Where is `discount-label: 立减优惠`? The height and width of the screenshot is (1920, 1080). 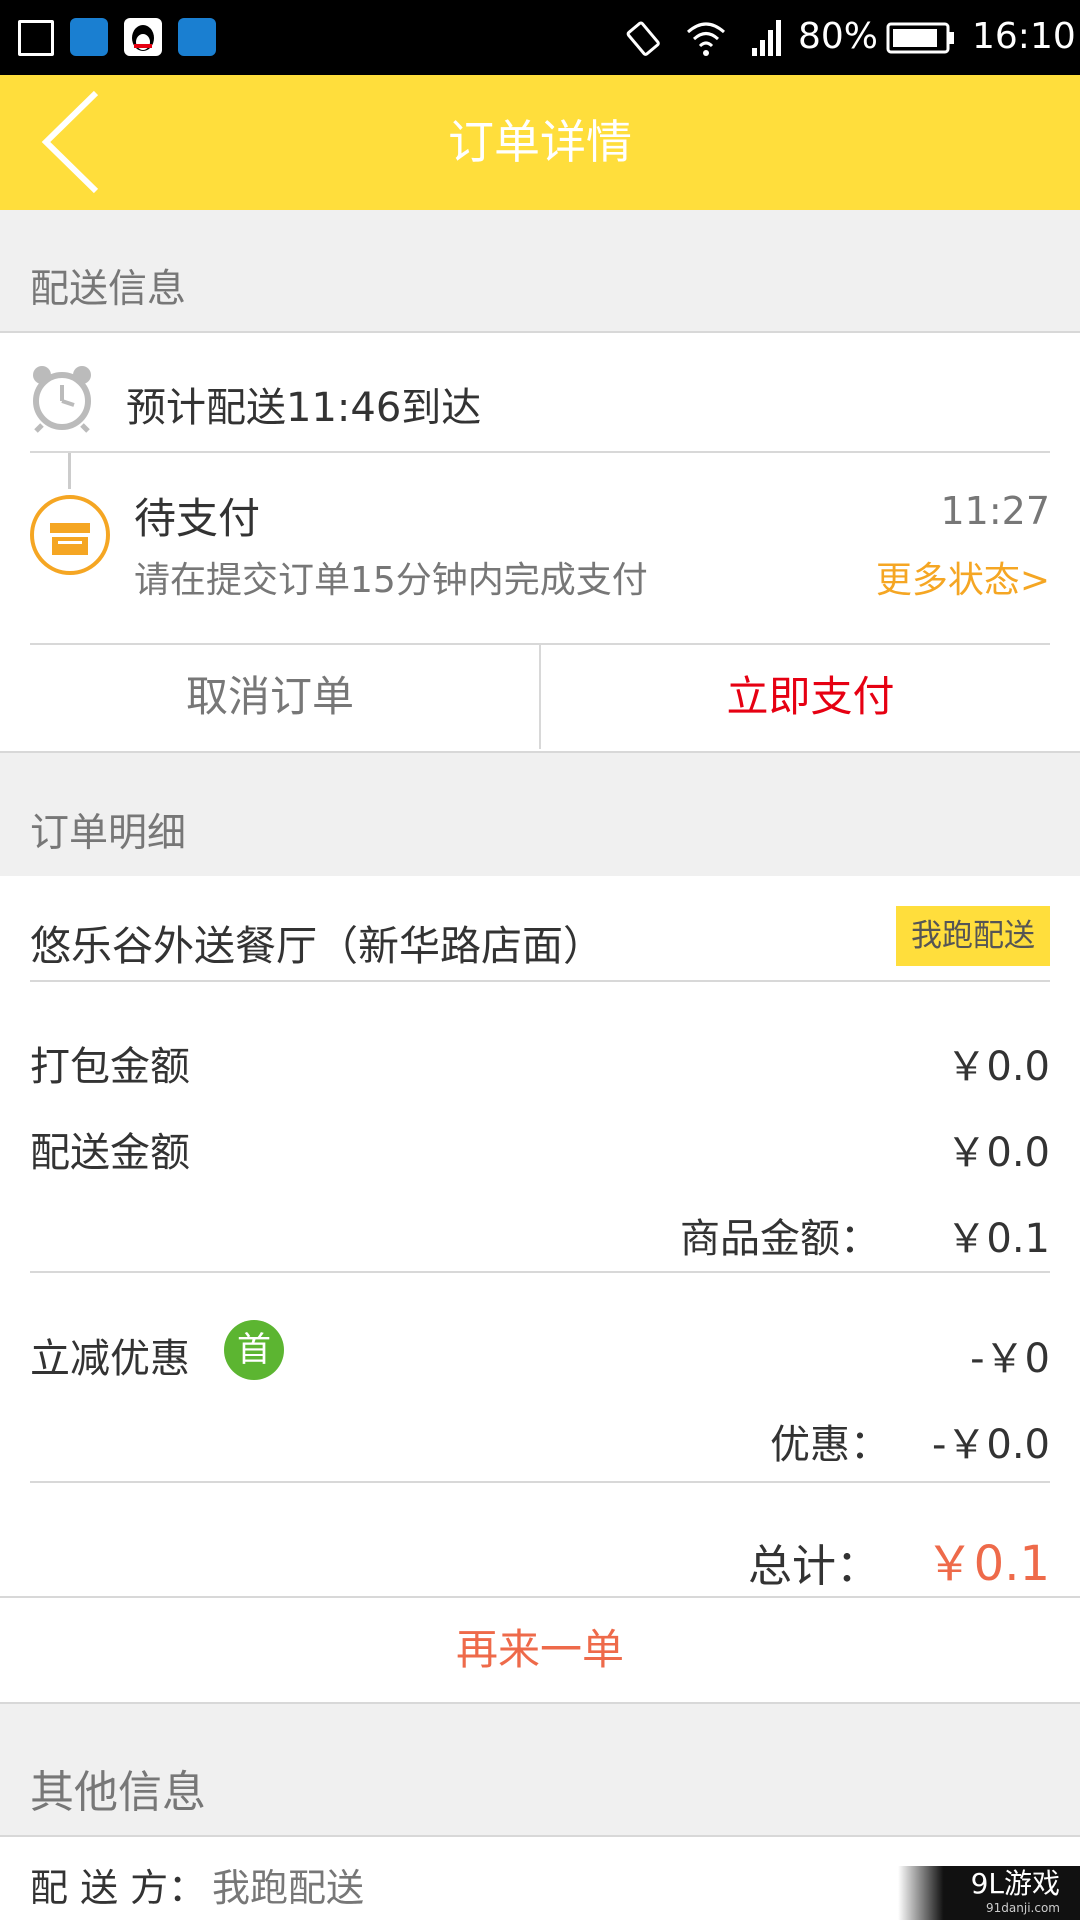
discount-label: 立减优惠 is located at coordinates (110, 1359).